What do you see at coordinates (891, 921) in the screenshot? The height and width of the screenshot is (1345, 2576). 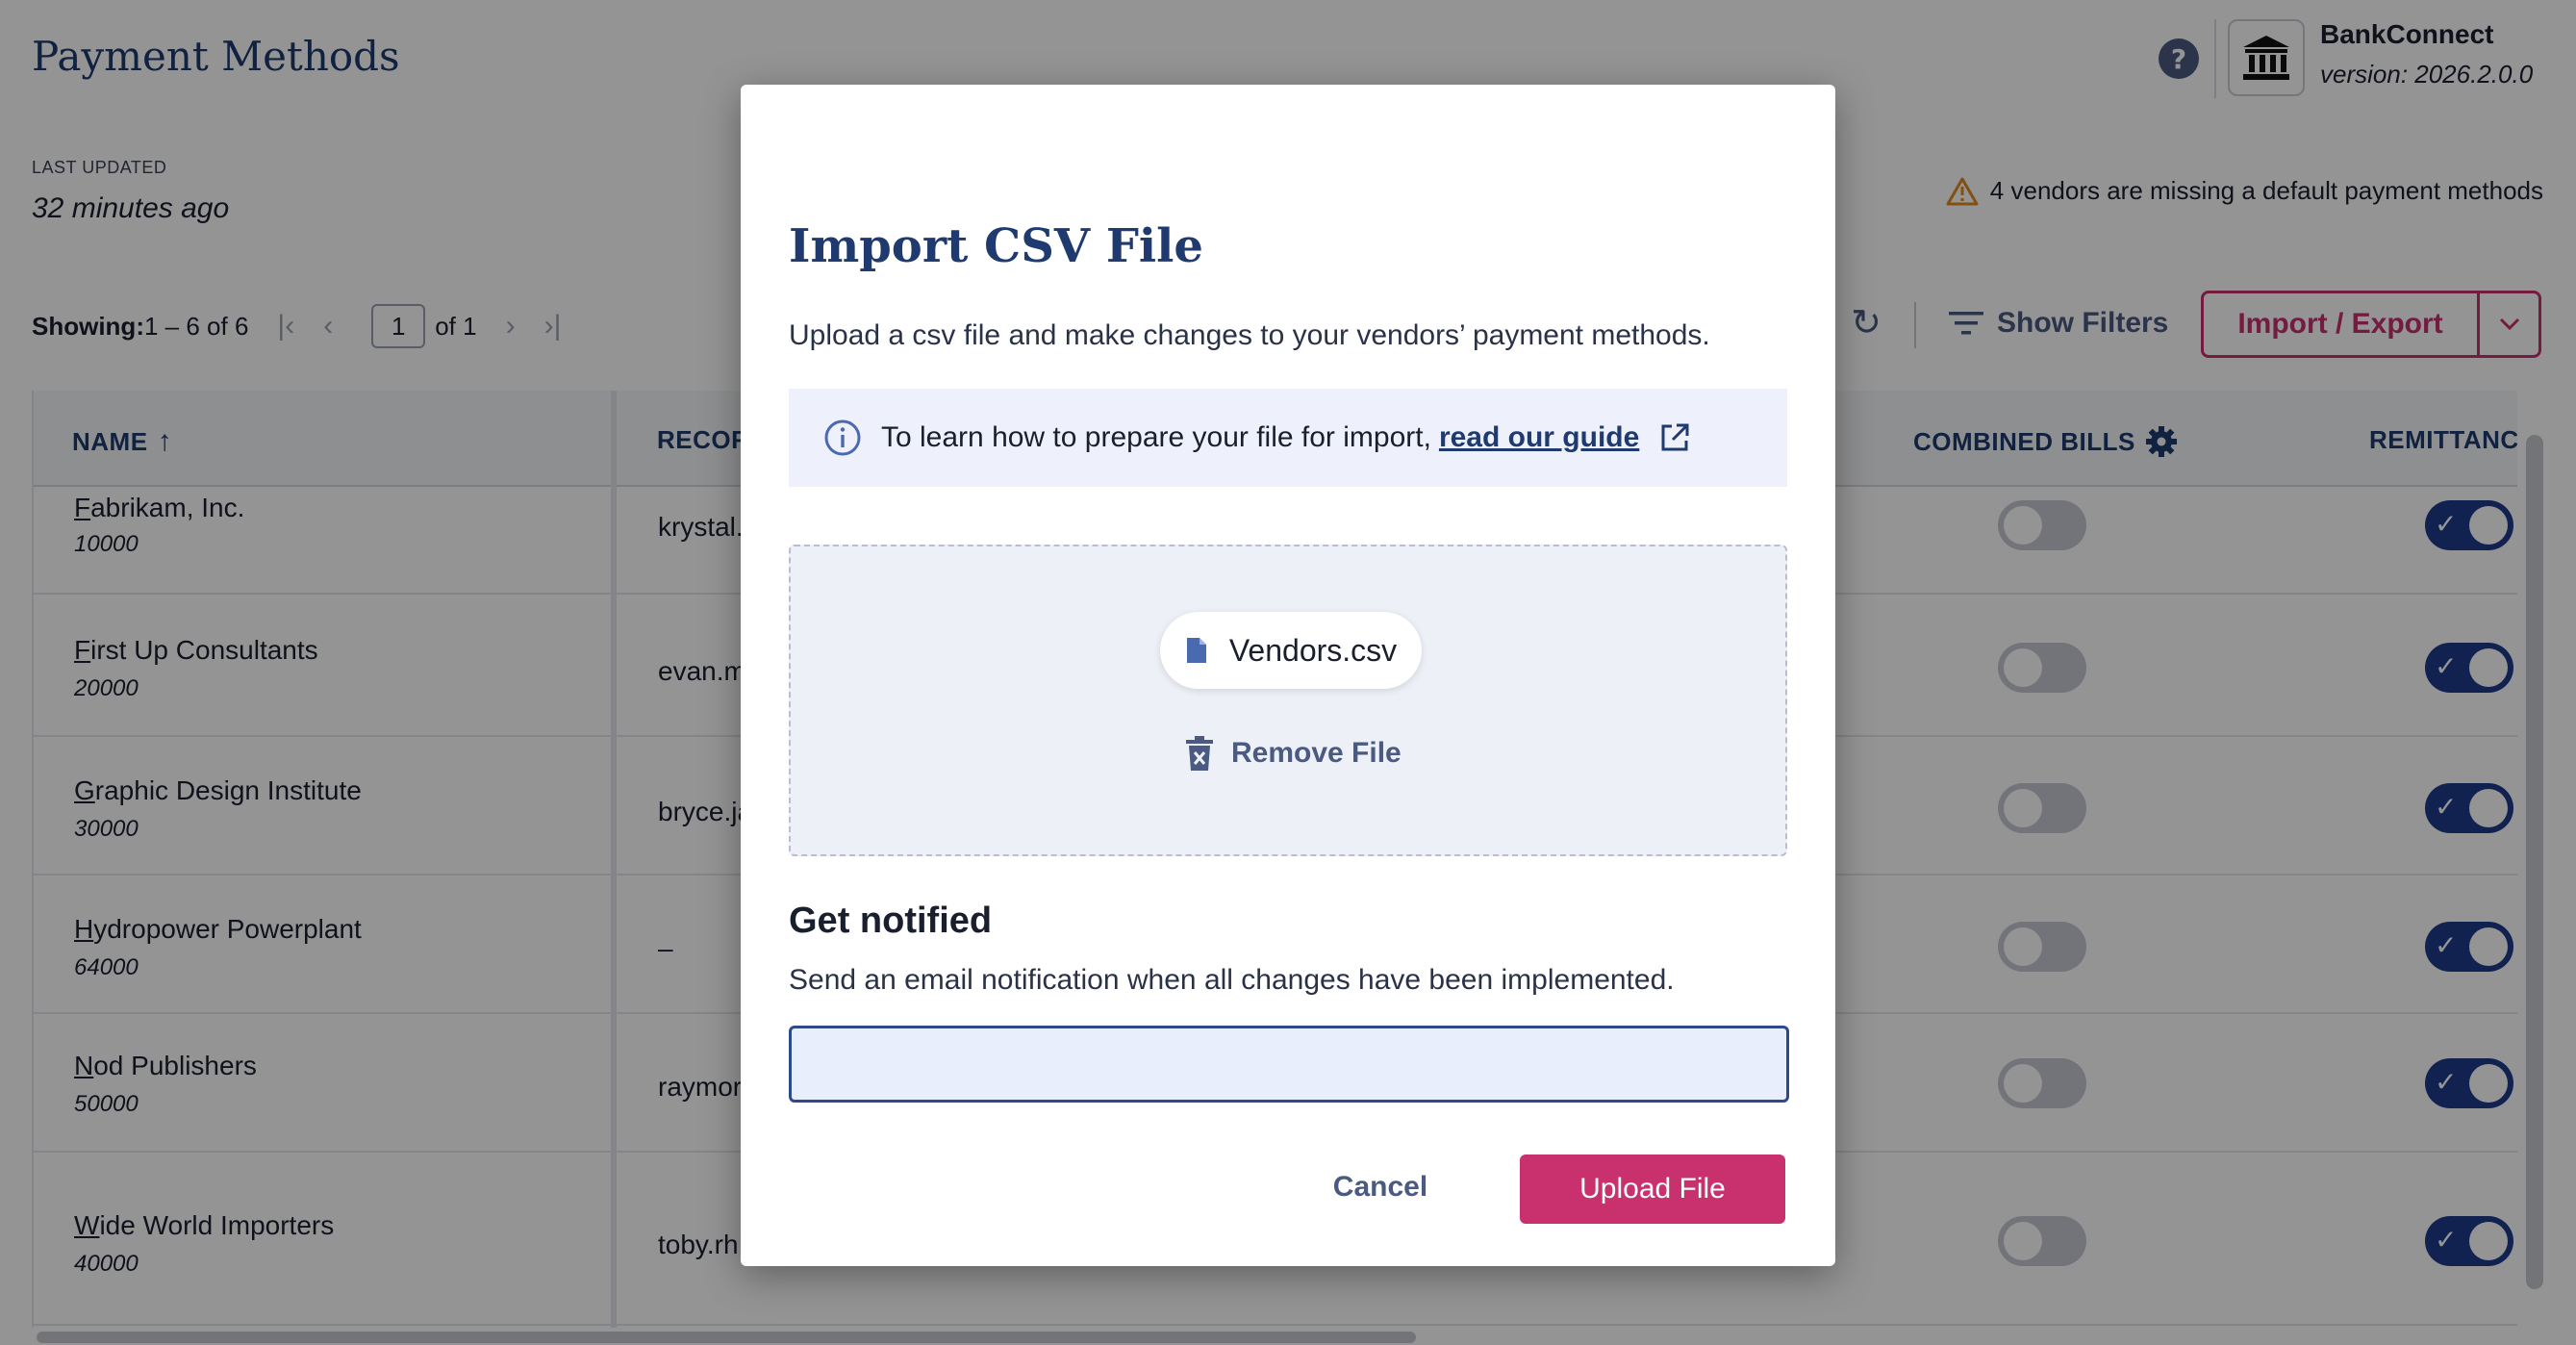 I see `notify-title: Get notified` at bounding box center [891, 921].